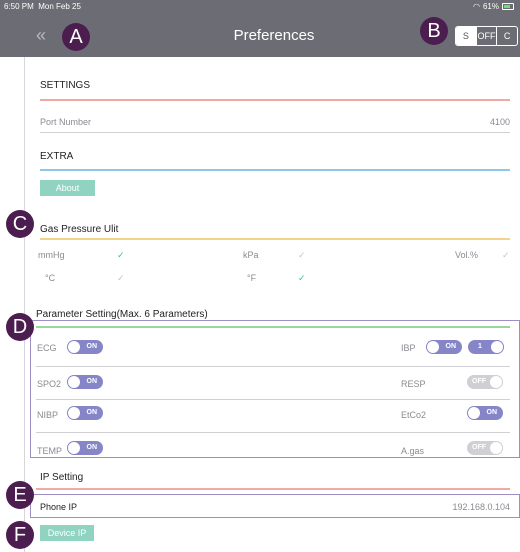 The height and width of the screenshot is (552, 520). I want to click on battery-percent: 61%, so click(490, 6).